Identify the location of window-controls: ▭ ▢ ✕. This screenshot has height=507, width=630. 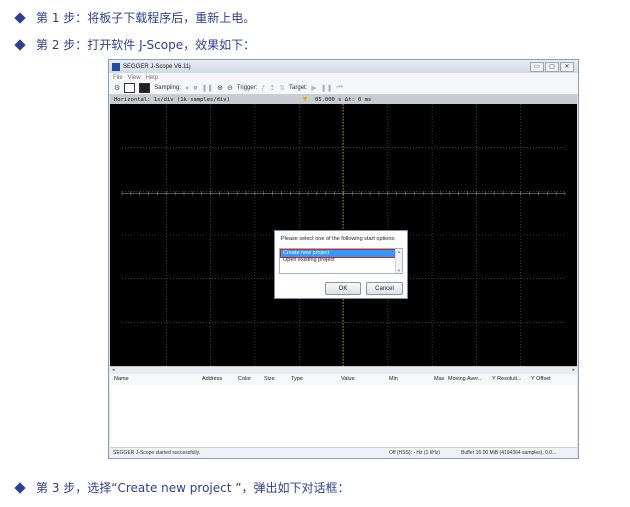
(552, 67).